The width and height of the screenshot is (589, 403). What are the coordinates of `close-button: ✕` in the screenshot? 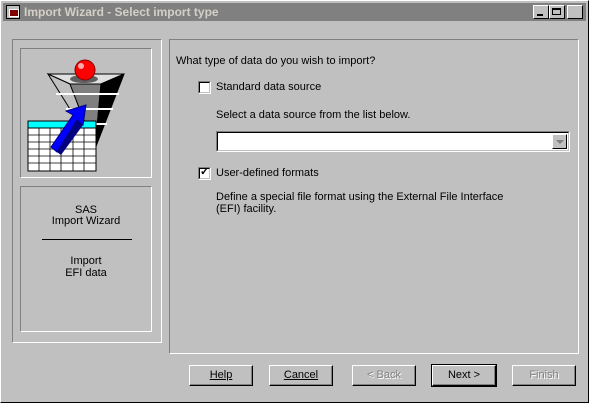 It's located at (575, 12).